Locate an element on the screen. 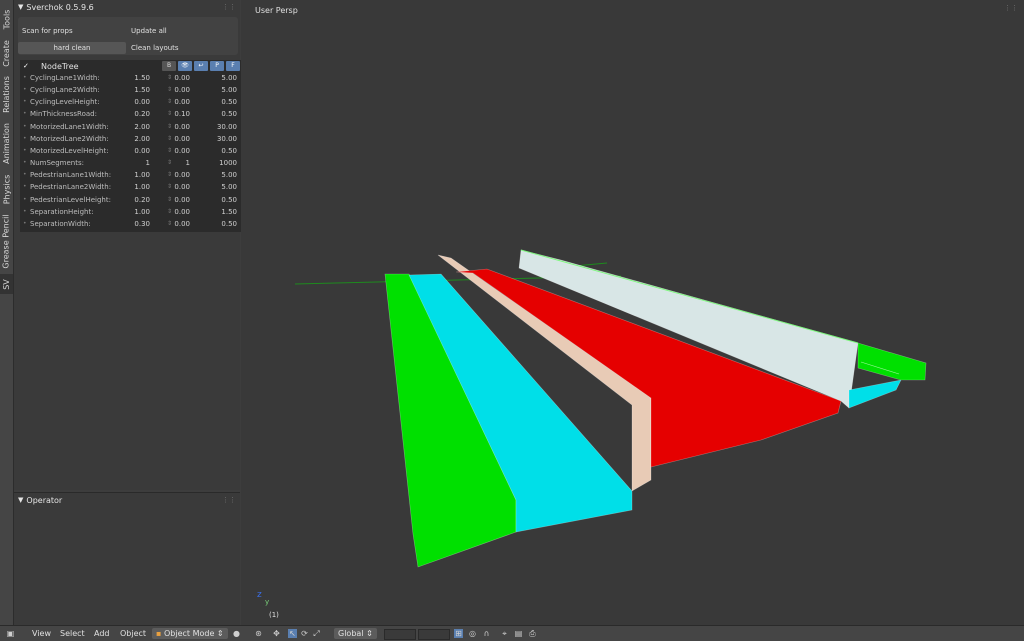 The width and height of the screenshot is (1024, 641). menu-object: Object is located at coordinates (133, 633).